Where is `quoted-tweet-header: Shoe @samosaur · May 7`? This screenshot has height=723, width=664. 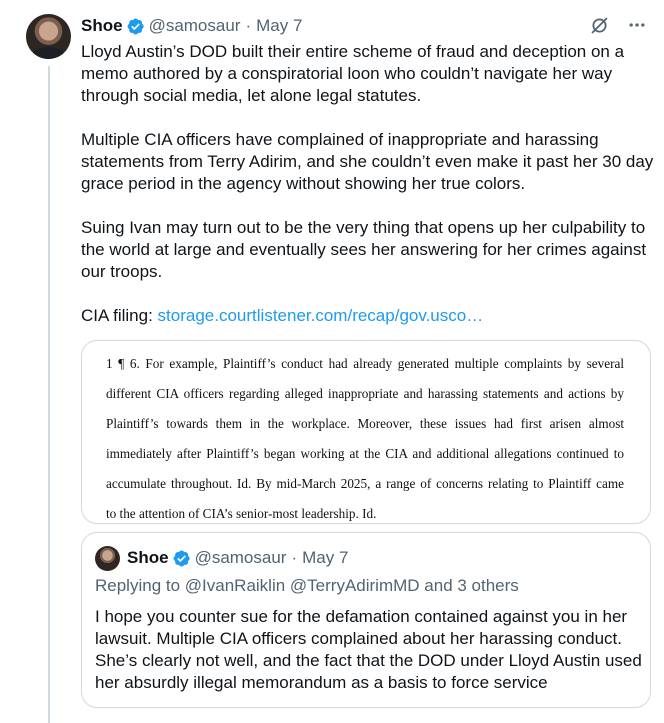
quoted-tweet-header: Shoe @samosaur · May 7 is located at coordinates (237, 558).